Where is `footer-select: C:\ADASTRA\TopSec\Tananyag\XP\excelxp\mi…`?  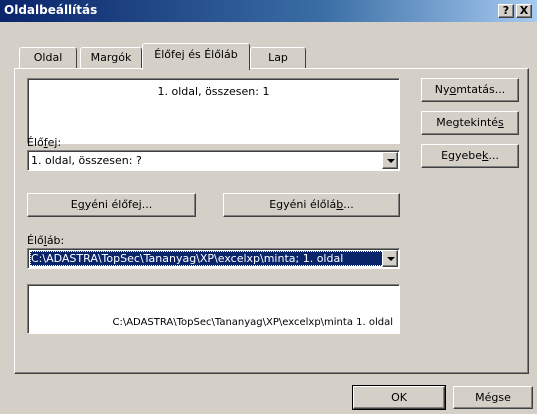 footer-select: C:\ADASTRA\TopSec\Tananyag\XP\excelxp\mi… is located at coordinates (213, 258).